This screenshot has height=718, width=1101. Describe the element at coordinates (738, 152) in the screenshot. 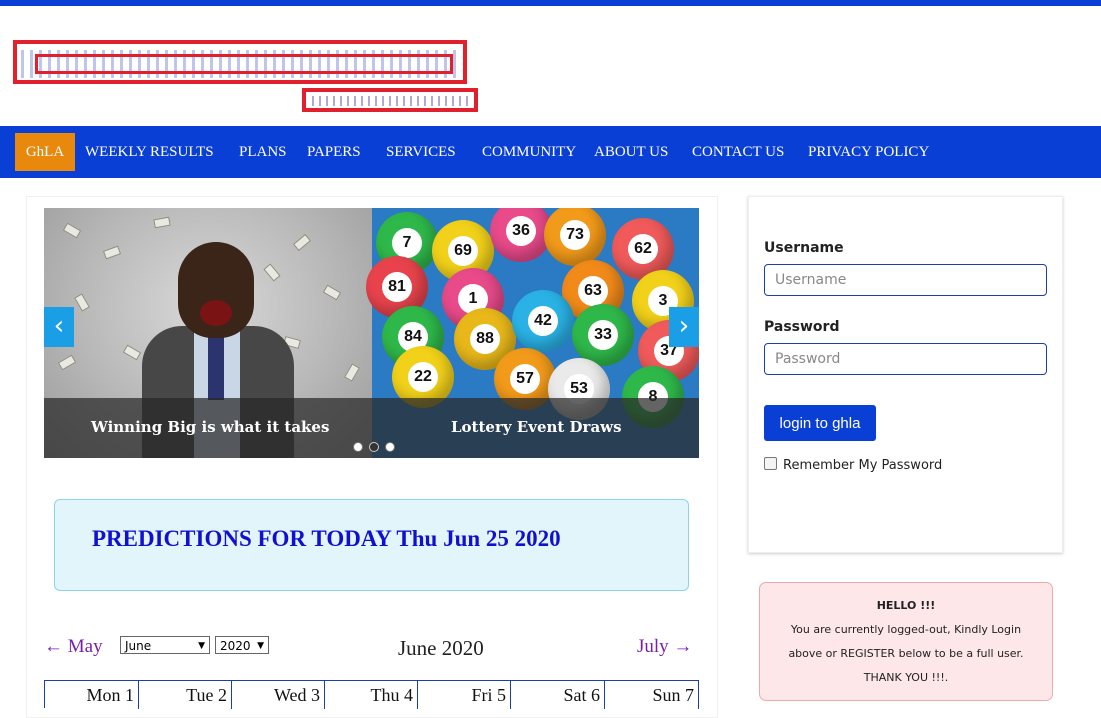

I see `nav-contact-us: CONTACT US` at that location.